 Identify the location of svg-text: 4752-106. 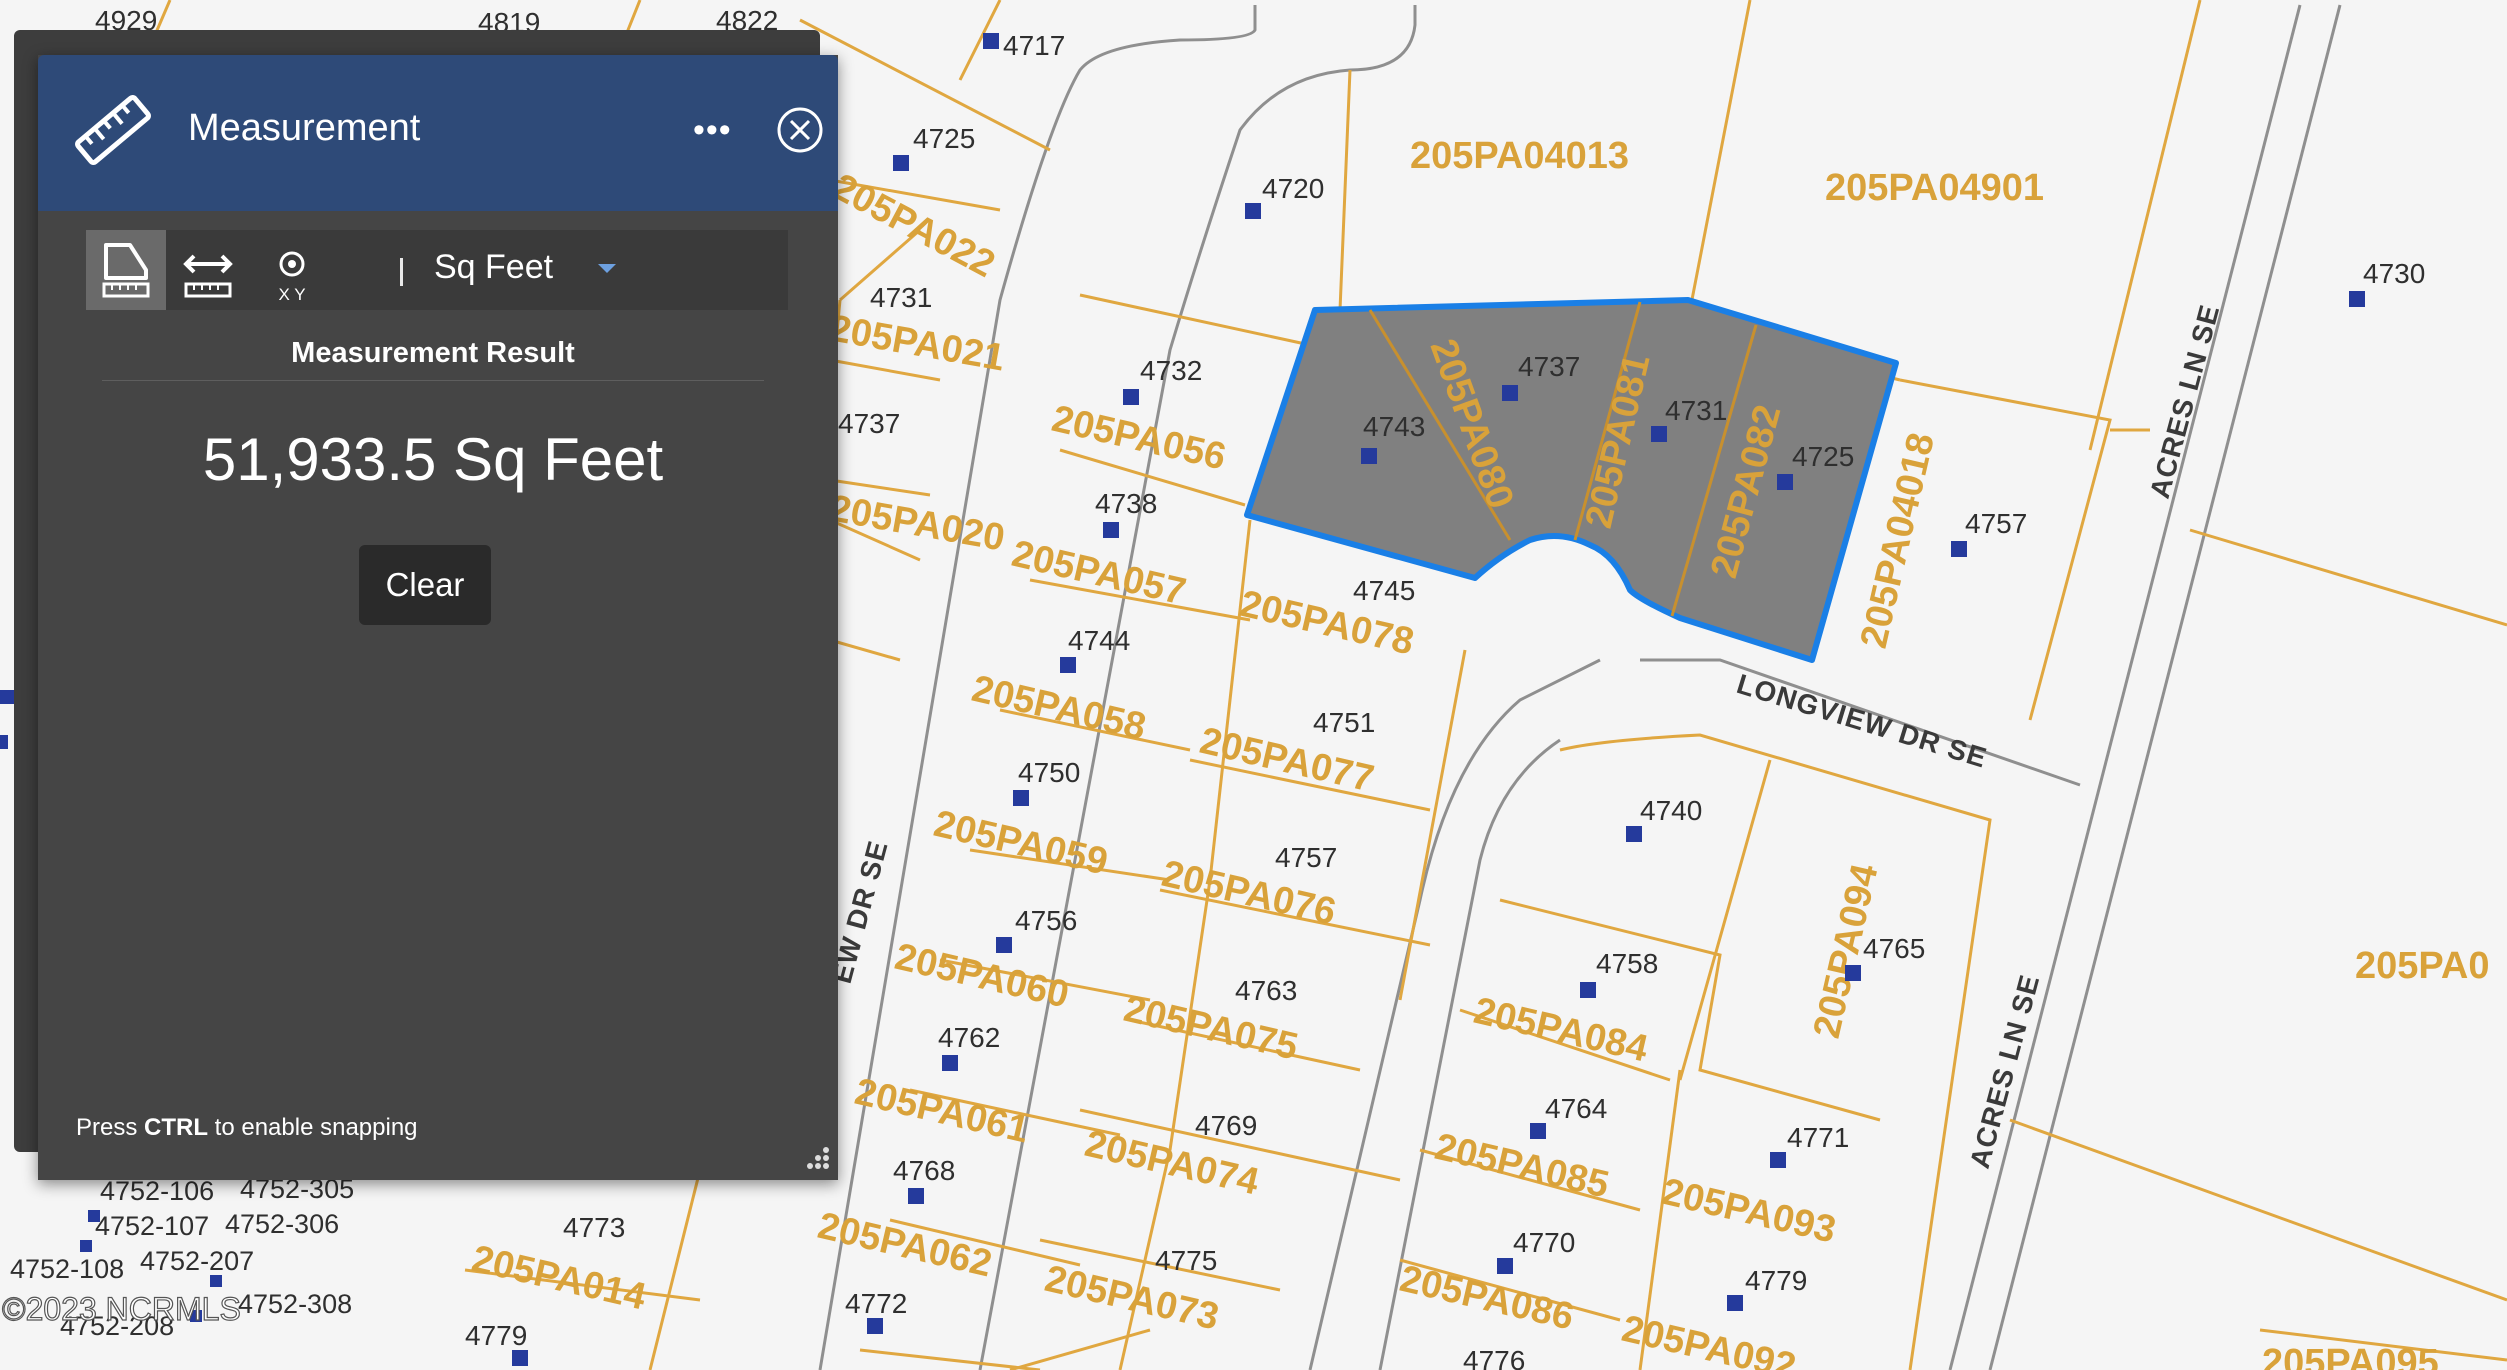
(157, 1191).